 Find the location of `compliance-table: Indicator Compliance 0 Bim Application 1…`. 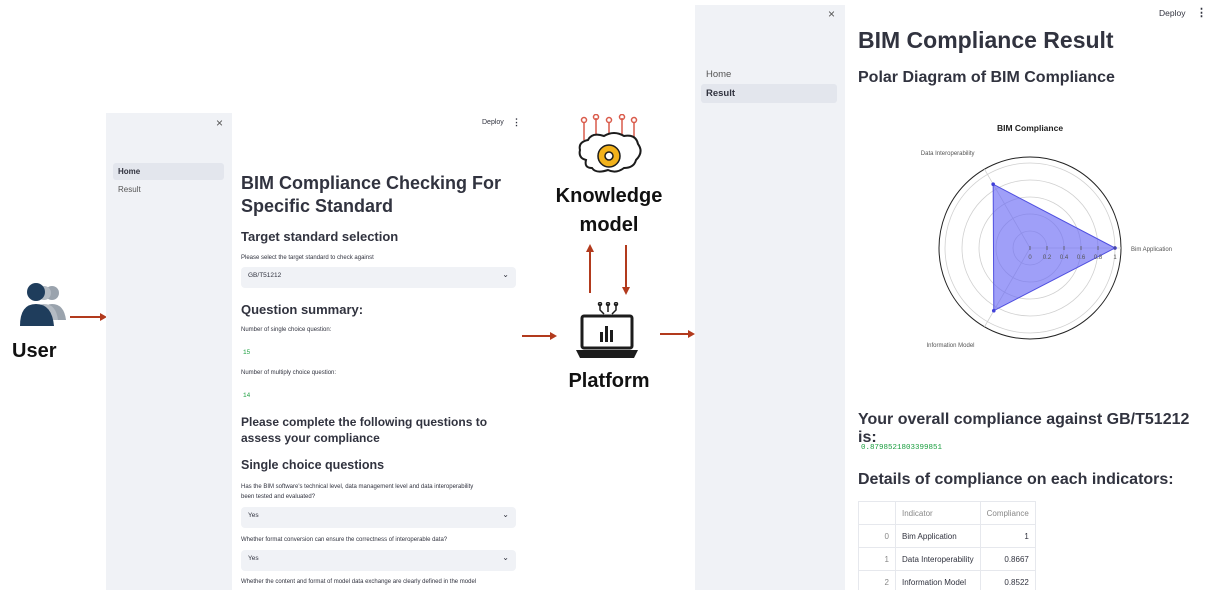

compliance-table: Indicator Compliance 0 Bim Application 1… is located at coordinates (947, 545).